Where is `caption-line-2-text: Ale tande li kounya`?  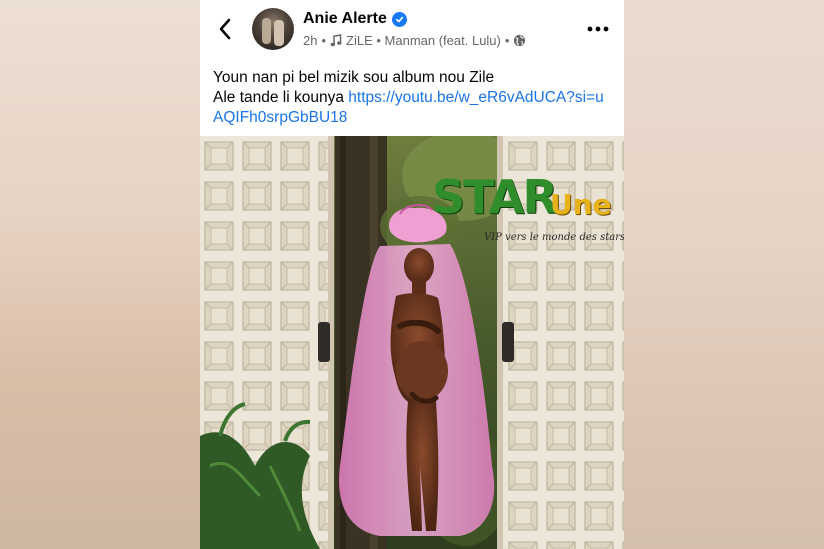
caption-line-2-text: Ale tande li kounya is located at coordinates (281, 97).